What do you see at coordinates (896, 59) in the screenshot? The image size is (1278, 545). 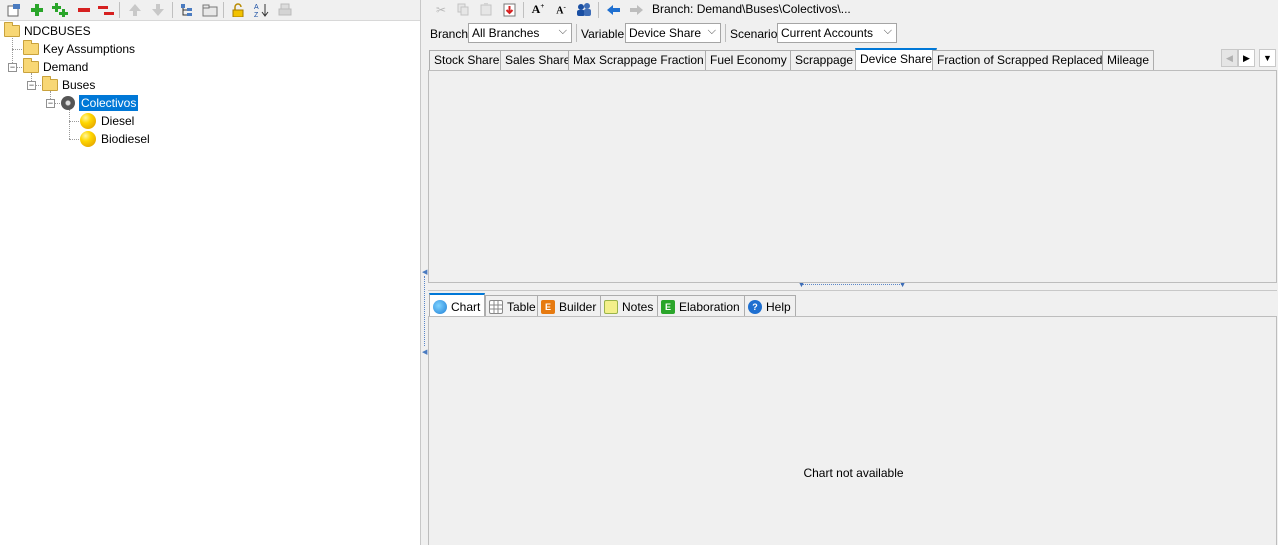 I see `tab-device-share: Device Share` at bounding box center [896, 59].